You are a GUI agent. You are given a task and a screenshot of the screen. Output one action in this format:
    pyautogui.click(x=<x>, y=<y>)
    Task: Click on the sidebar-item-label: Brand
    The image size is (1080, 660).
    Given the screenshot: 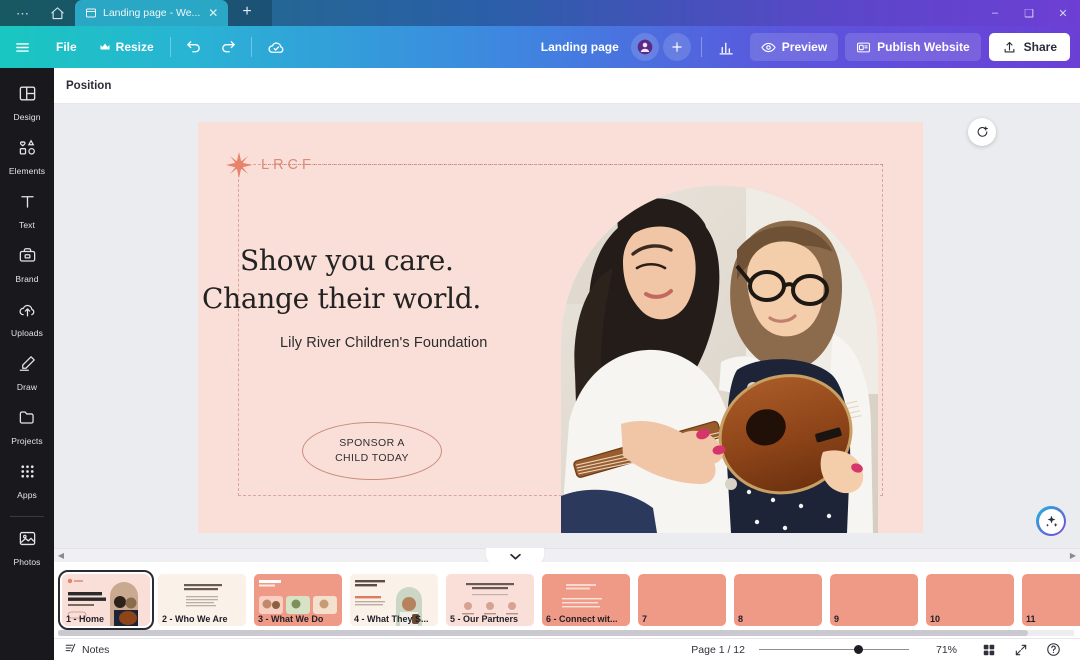 What is the action you would take?
    pyautogui.click(x=27, y=279)
    